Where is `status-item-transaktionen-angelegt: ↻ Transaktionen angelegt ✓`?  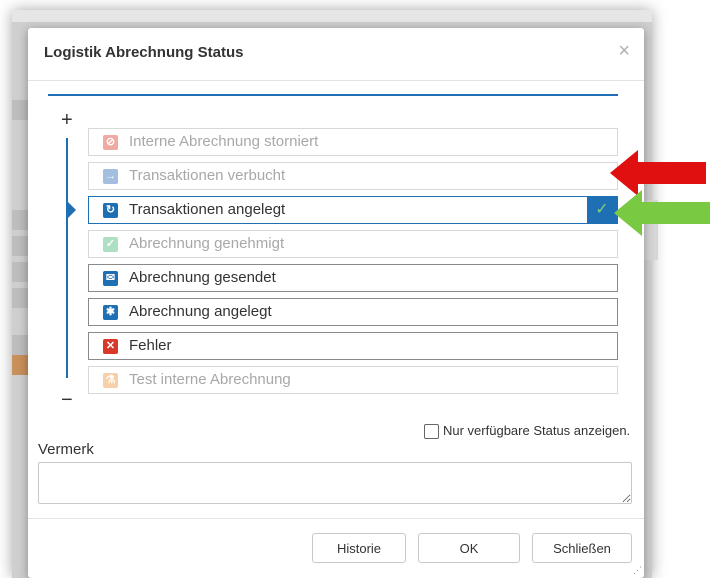 status-item-transaktionen-angelegt: ↻ Transaktionen angelegt ✓ is located at coordinates (353, 210).